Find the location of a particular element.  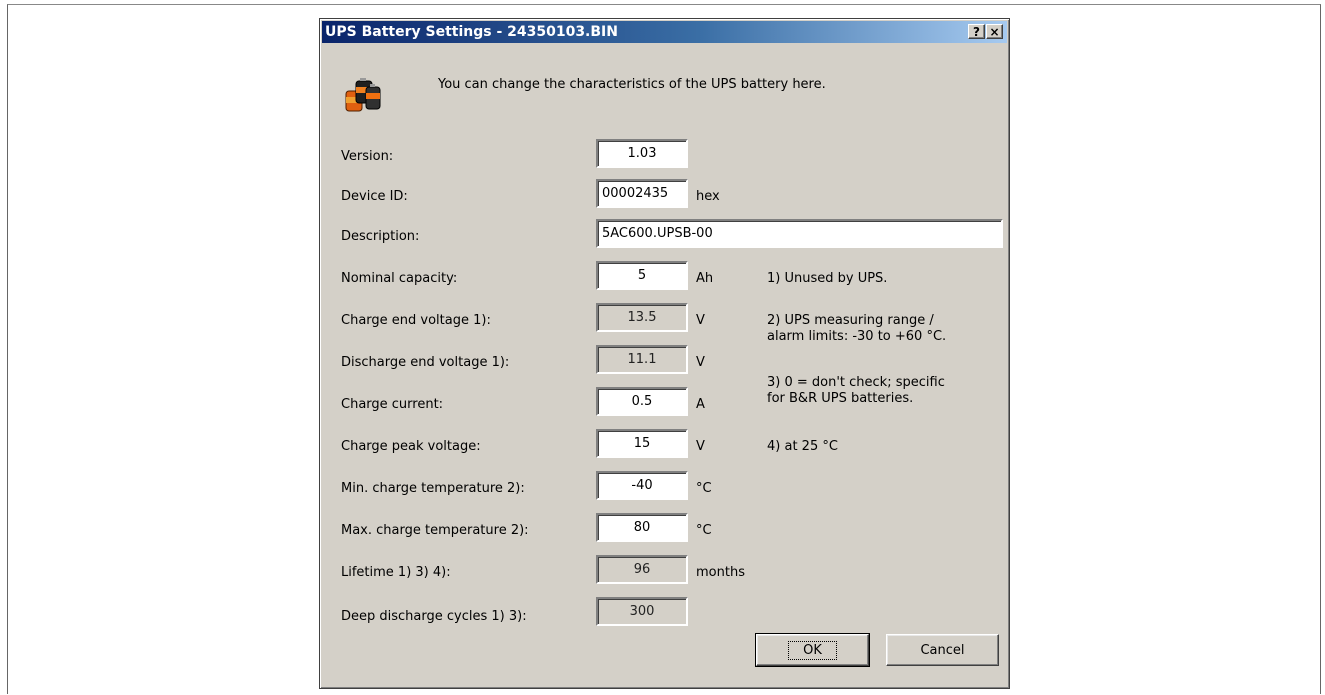

device-id-field: 00002435 is located at coordinates (642, 193).